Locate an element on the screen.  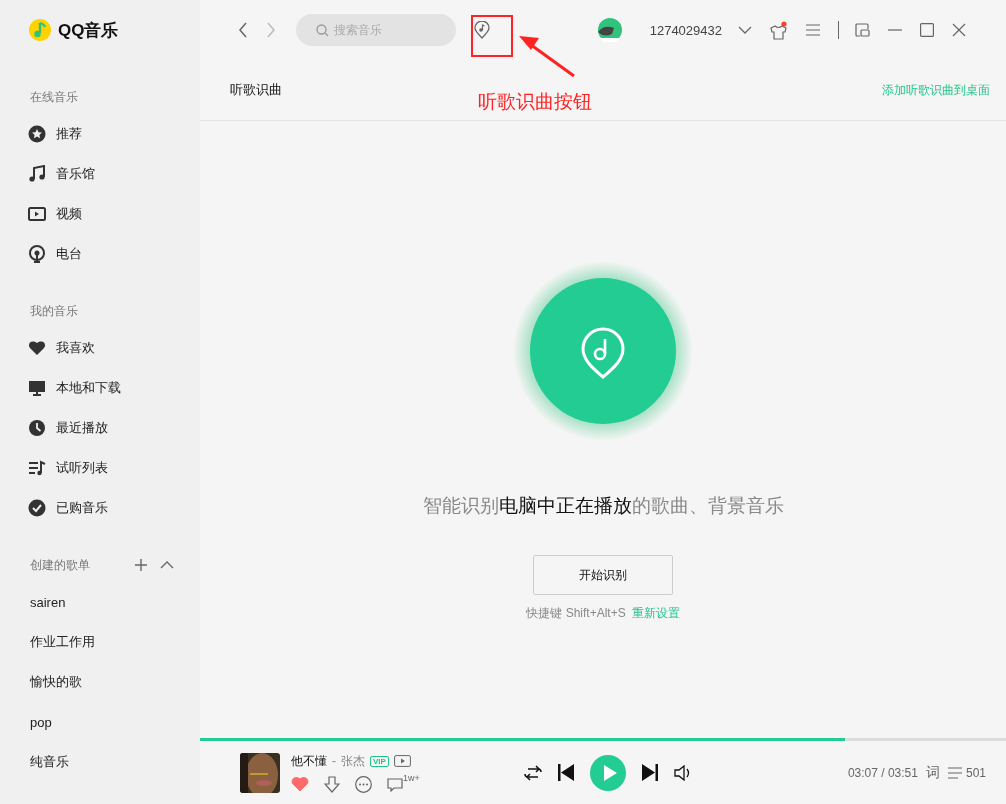
section-title: 我的音乐 is located at coordinates (54, 311).